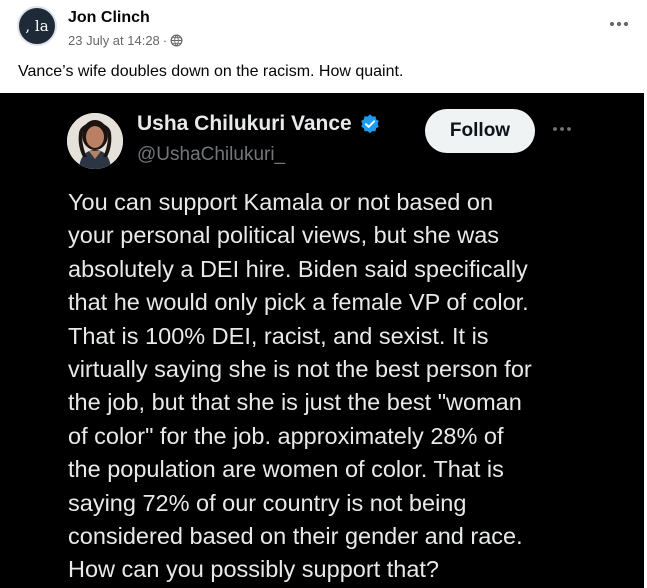 The image size is (647, 588). I want to click on tweet-avatar, so click(95, 141).